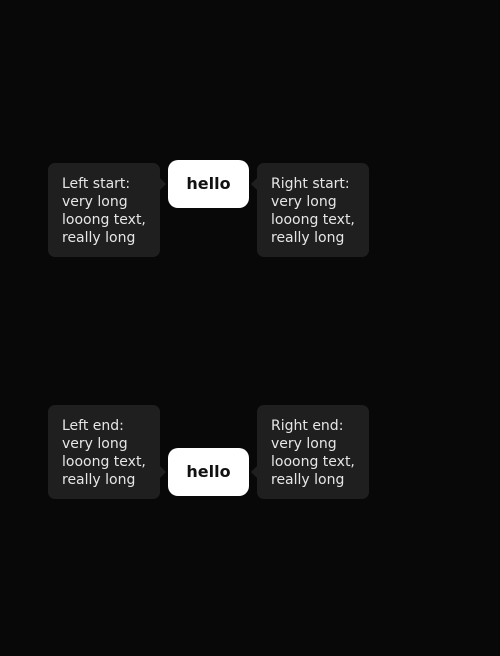 Image resolution: width=500 pixels, height=656 pixels. What do you see at coordinates (310, 184) in the screenshot?
I see `tooltip-line: Right start:` at bounding box center [310, 184].